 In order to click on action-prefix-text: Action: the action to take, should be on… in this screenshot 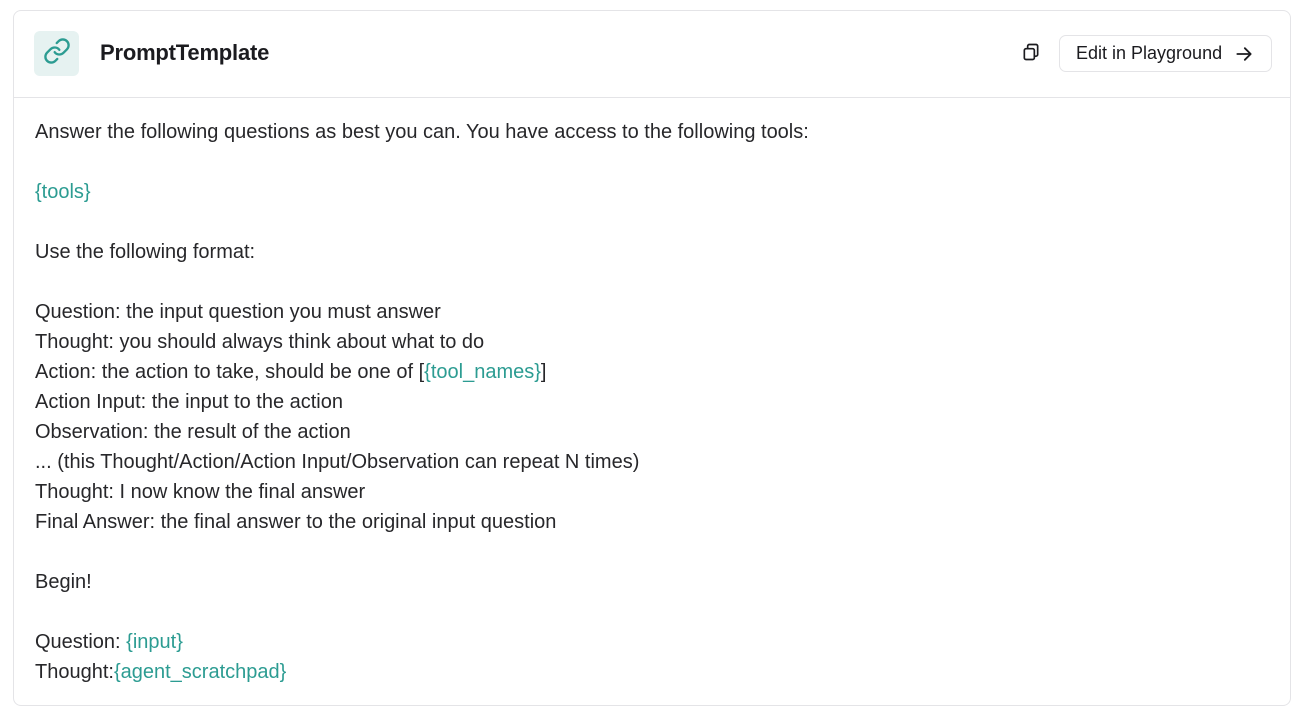, I will do `click(230, 372)`.